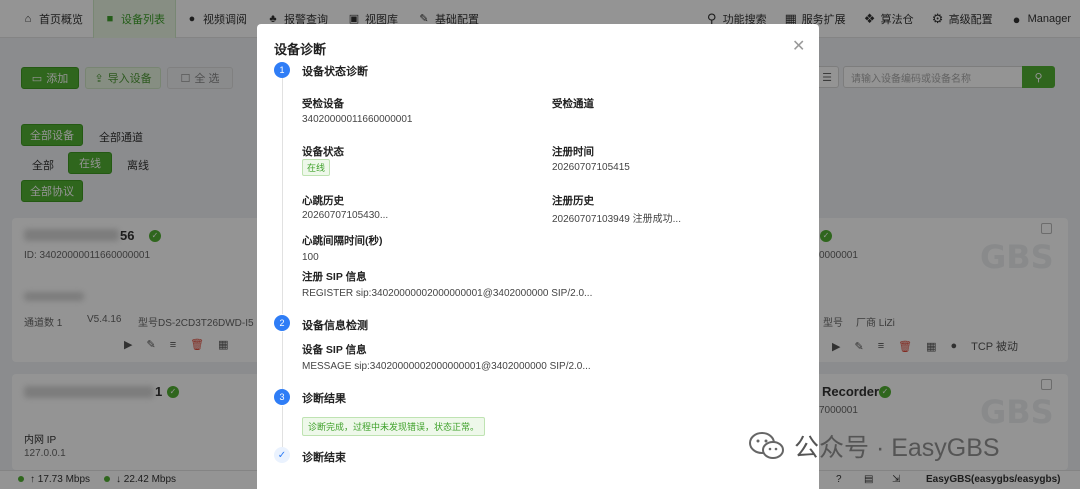 This screenshot has height=489, width=1080. I want to click on checked-device-value: 34020000011660000001, so click(357, 119).